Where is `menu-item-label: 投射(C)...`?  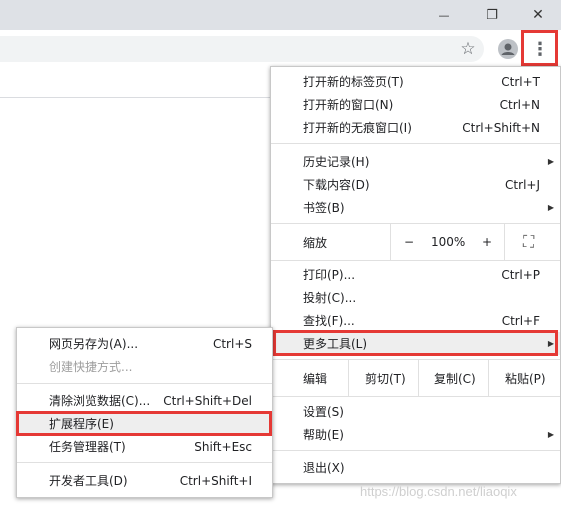
menu-item-label: 投射(C)... is located at coordinates (330, 298).